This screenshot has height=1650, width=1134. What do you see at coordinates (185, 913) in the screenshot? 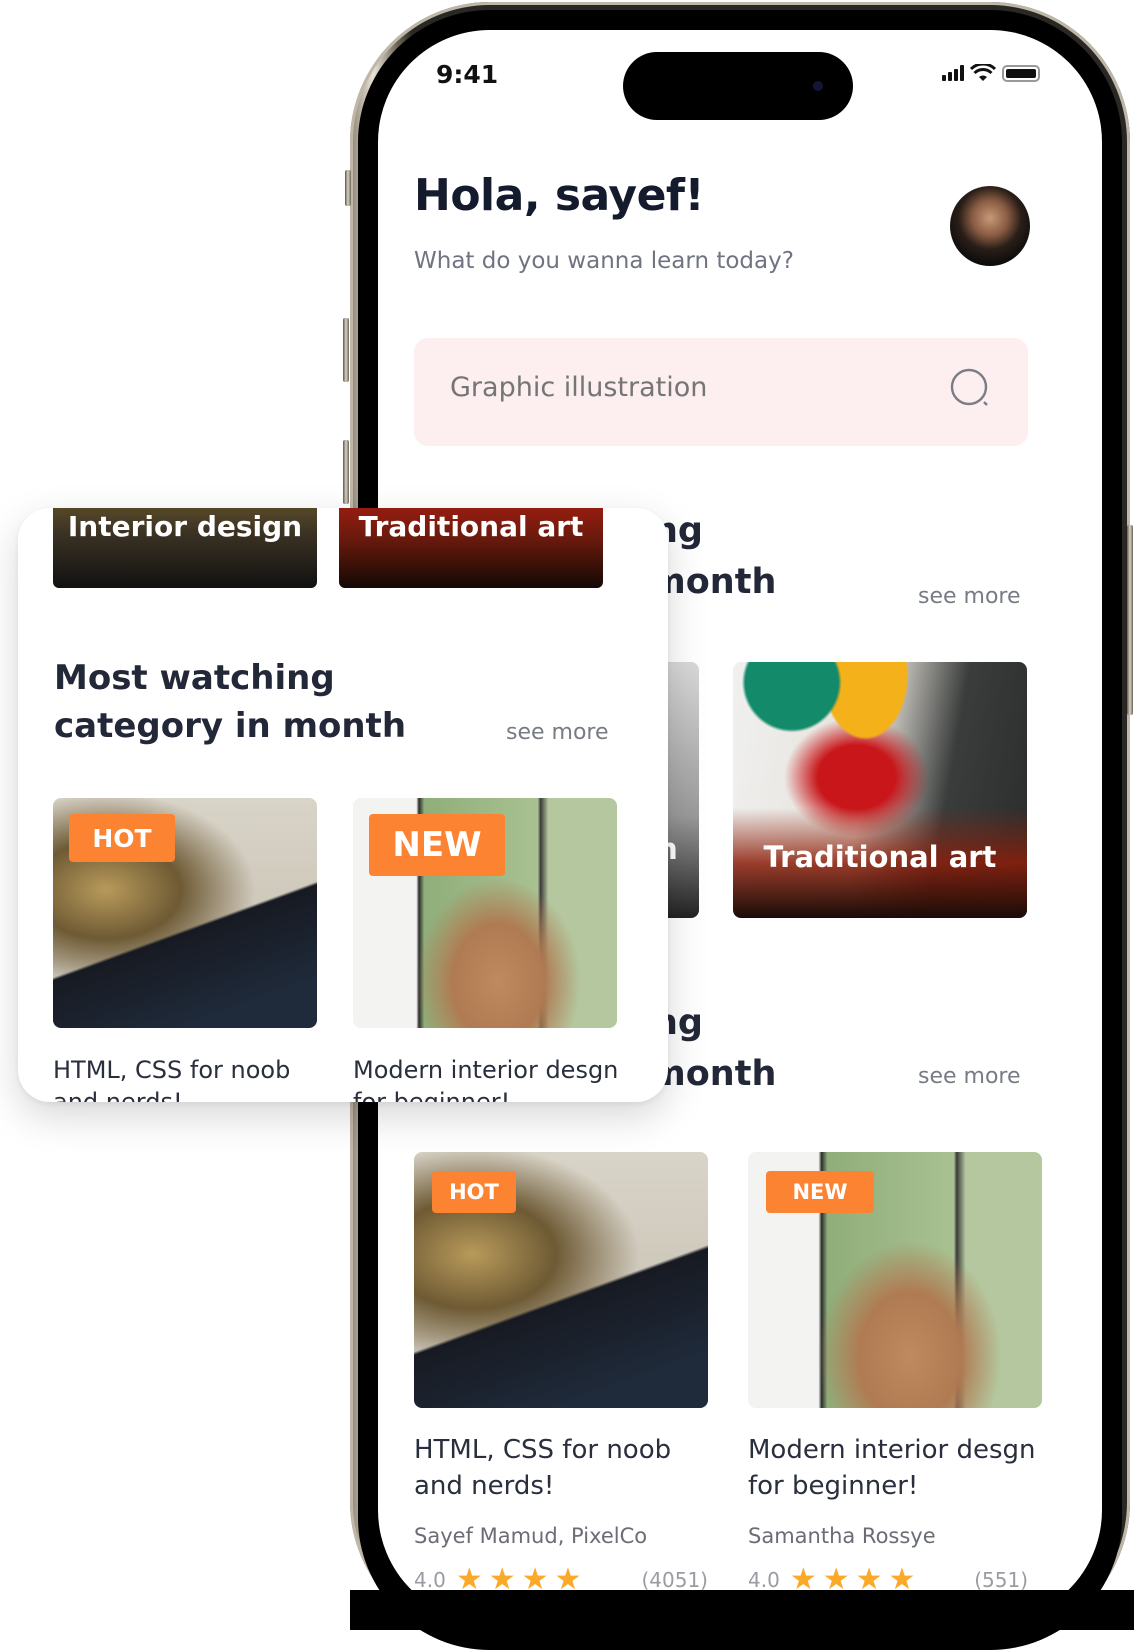
I see `popup-course-image-html-css: HOT` at bounding box center [185, 913].